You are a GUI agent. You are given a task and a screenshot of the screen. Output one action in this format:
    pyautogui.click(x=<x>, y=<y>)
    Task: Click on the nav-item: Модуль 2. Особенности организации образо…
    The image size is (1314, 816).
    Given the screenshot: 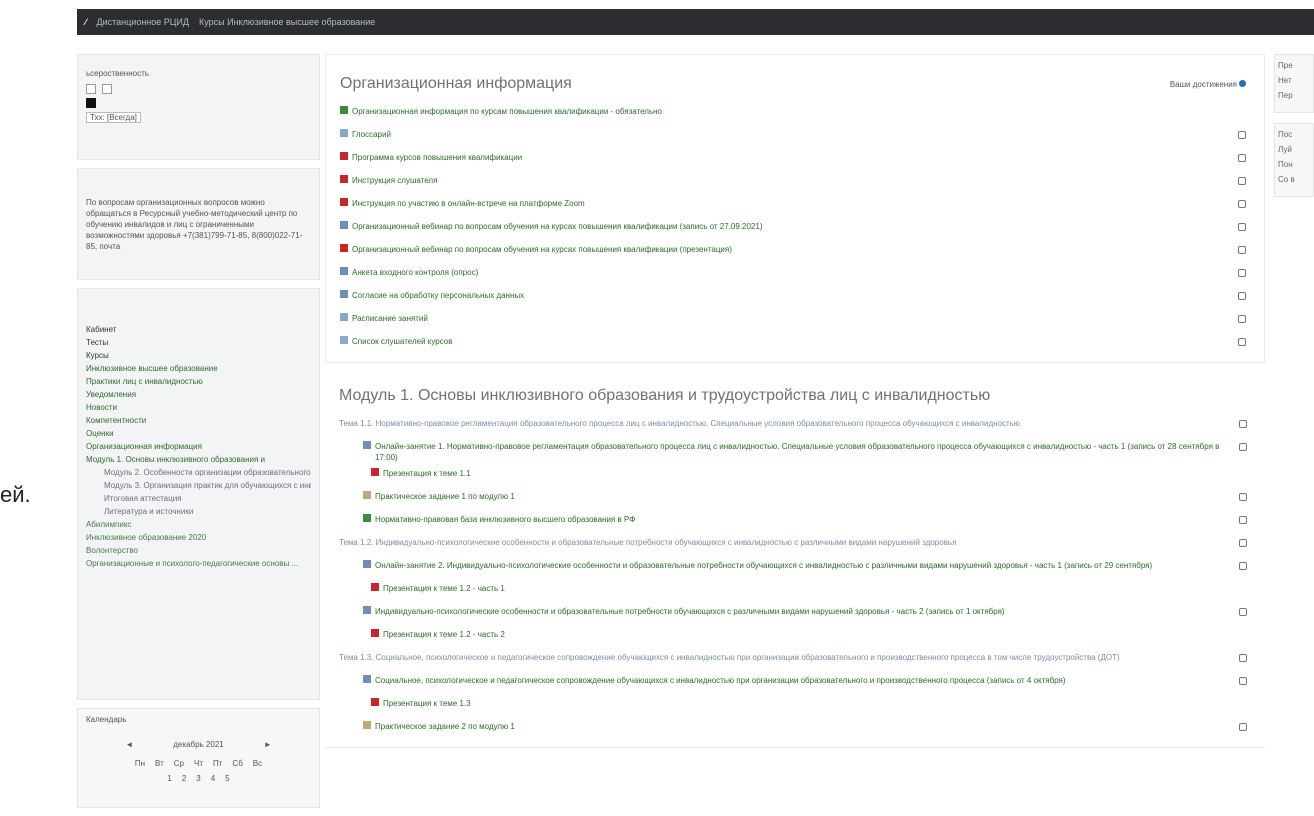 What is the action you would take?
    pyautogui.click(x=198, y=472)
    